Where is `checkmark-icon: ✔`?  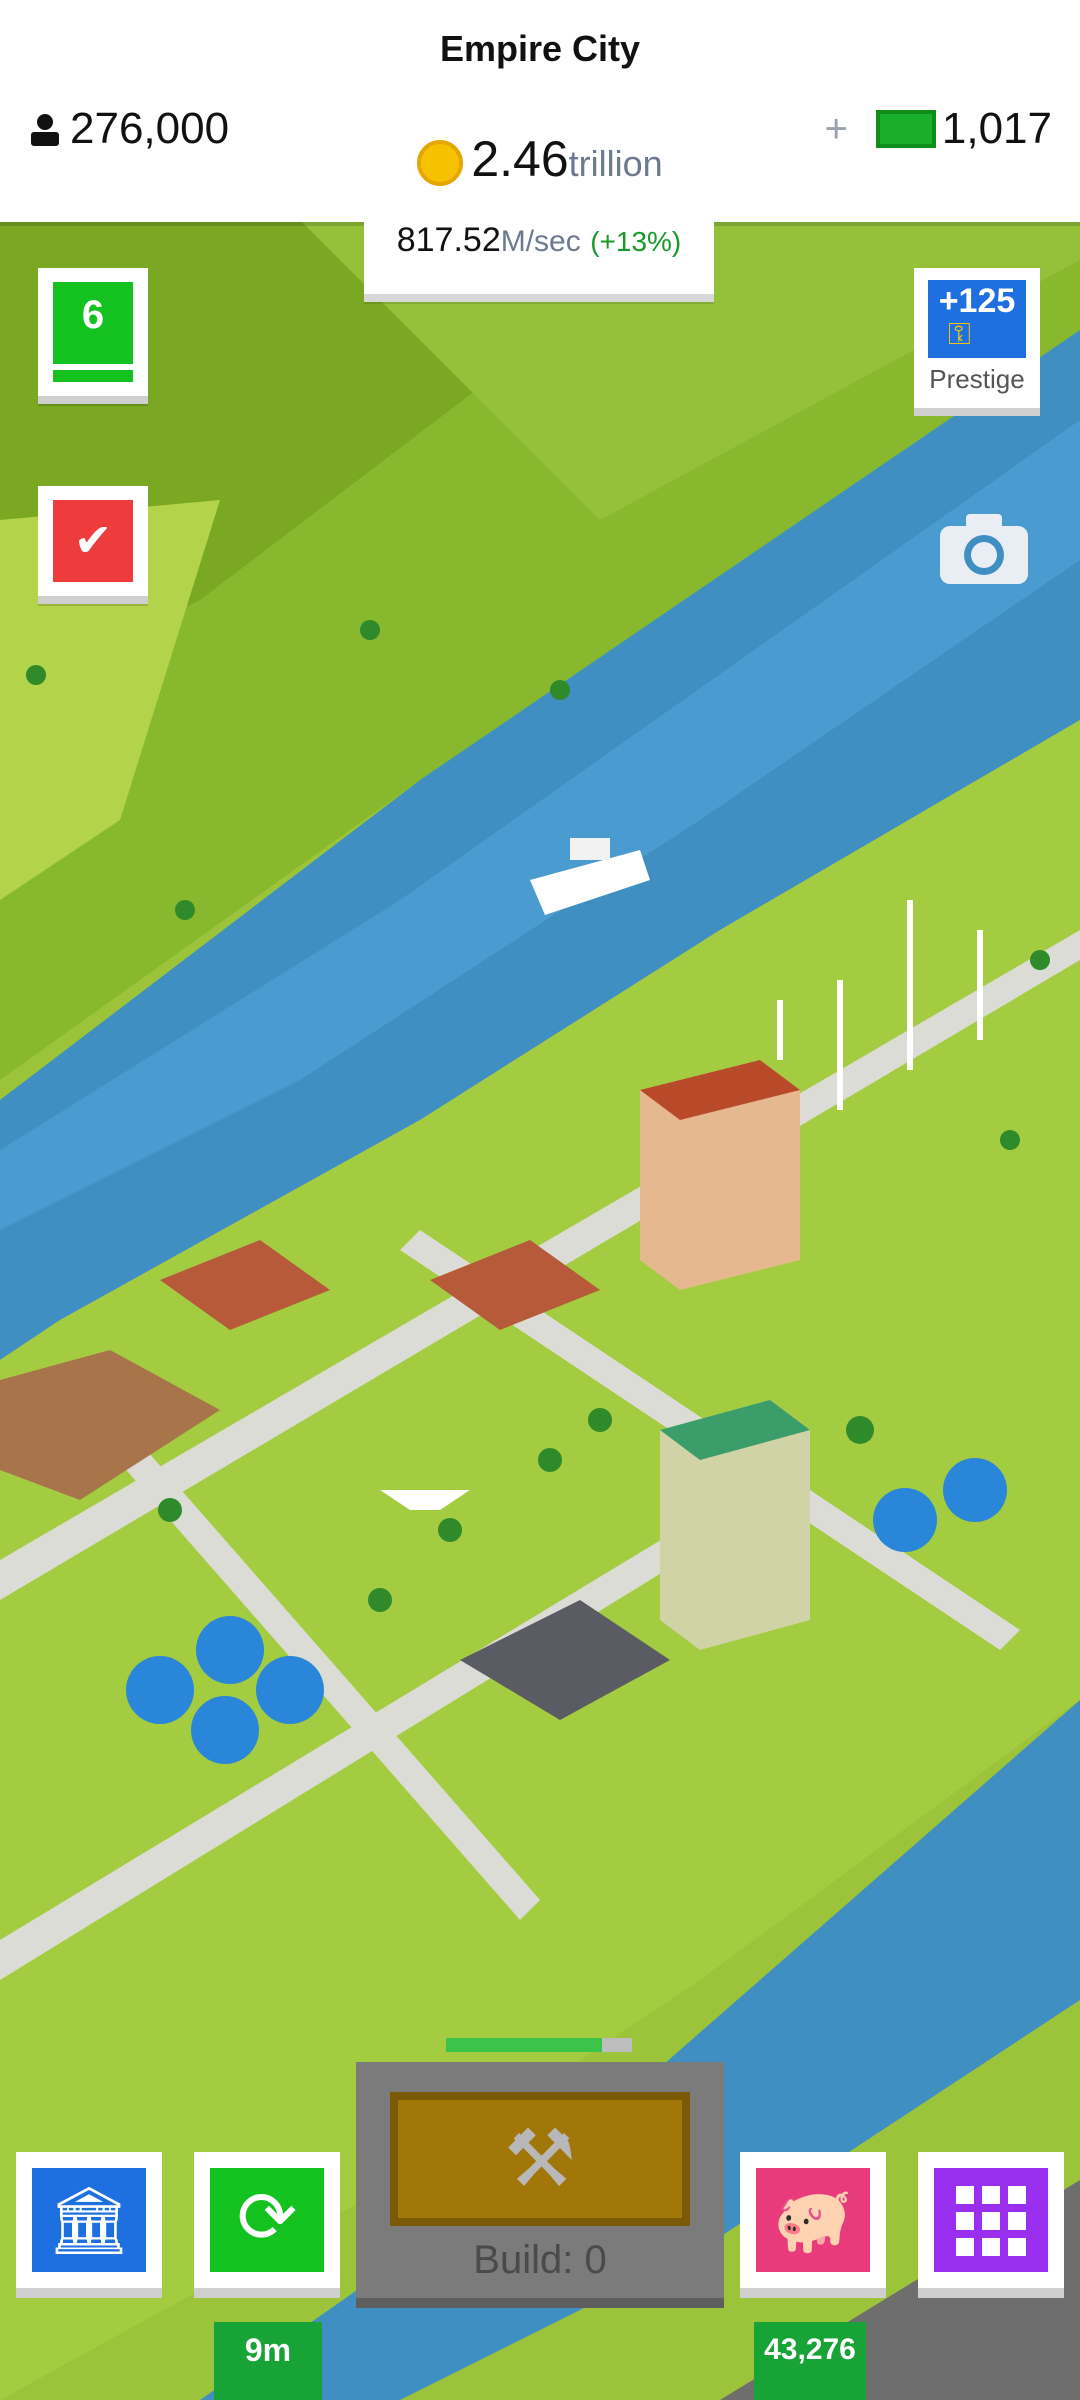 checkmark-icon: ✔ is located at coordinates (93, 541).